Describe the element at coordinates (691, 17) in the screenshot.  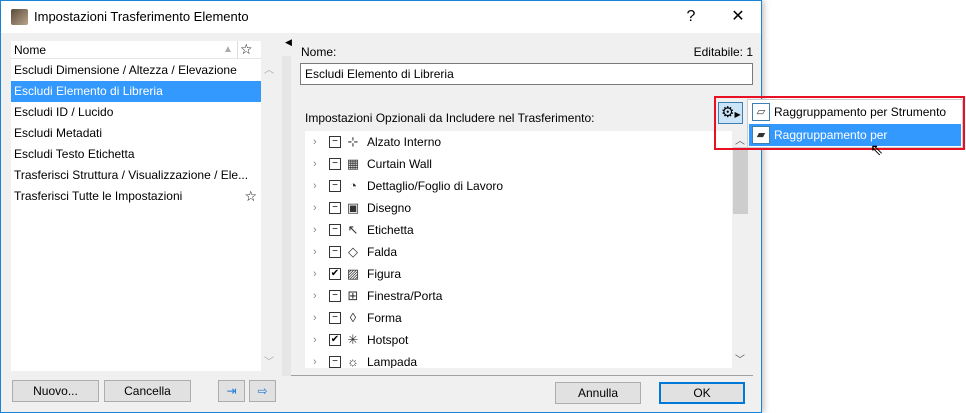
I see `help-button: ?` at that location.